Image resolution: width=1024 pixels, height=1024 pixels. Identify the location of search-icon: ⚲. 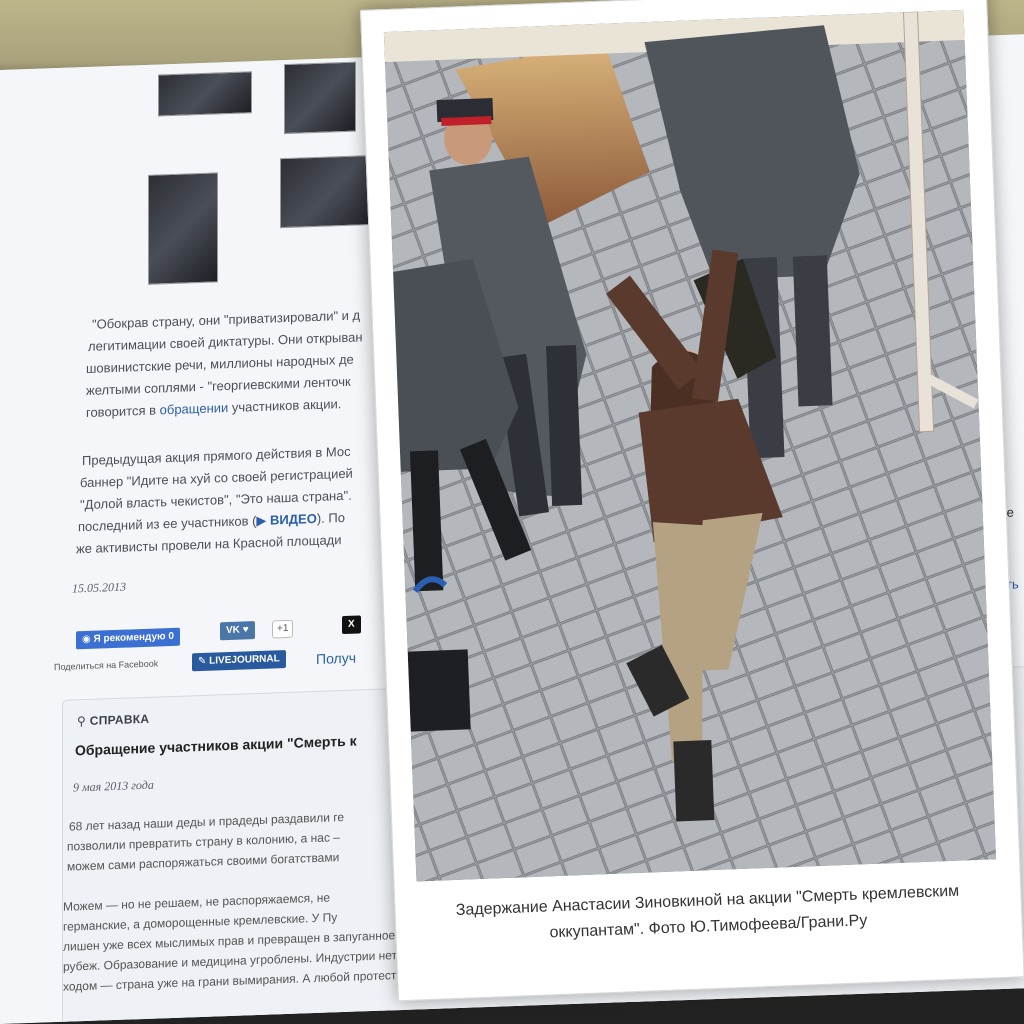
(82, 721).